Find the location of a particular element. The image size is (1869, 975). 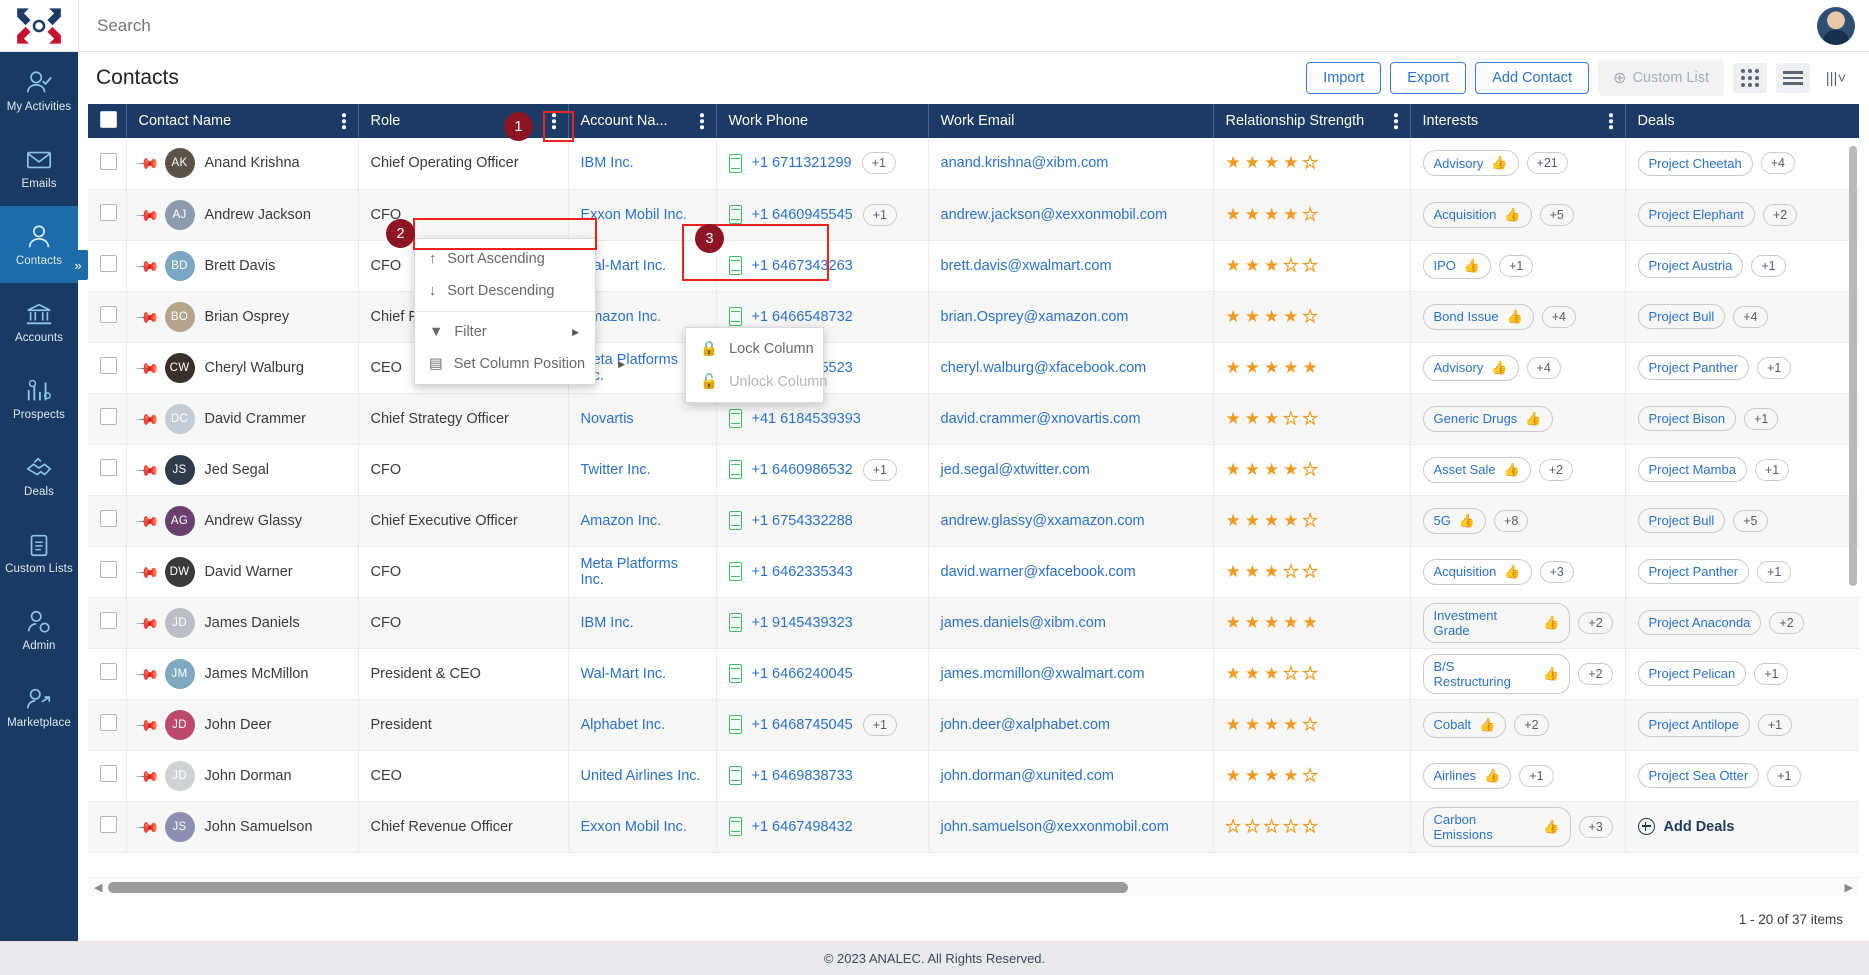

contact-name-label: John Dorman is located at coordinates (248, 776).